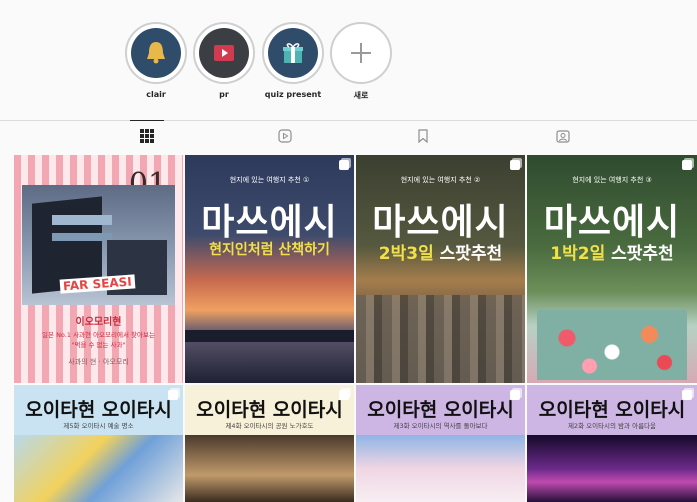  I want to click on post-subtitle: 제4화 오이타시의 공원 노가호도, so click(269, 426).